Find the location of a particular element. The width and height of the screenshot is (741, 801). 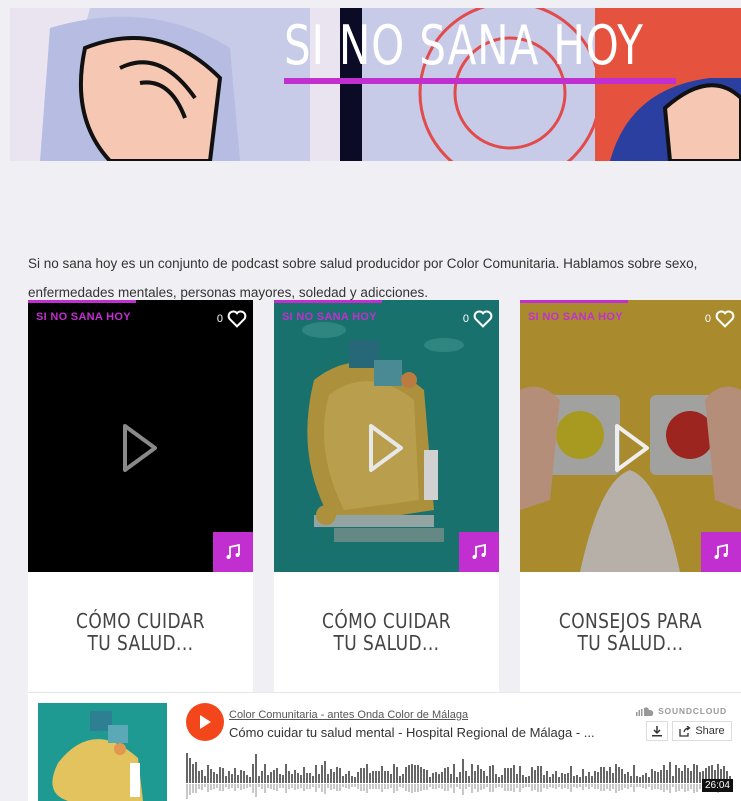

page-title: SI NO SANA HOY is located at coordinates (464, 45).